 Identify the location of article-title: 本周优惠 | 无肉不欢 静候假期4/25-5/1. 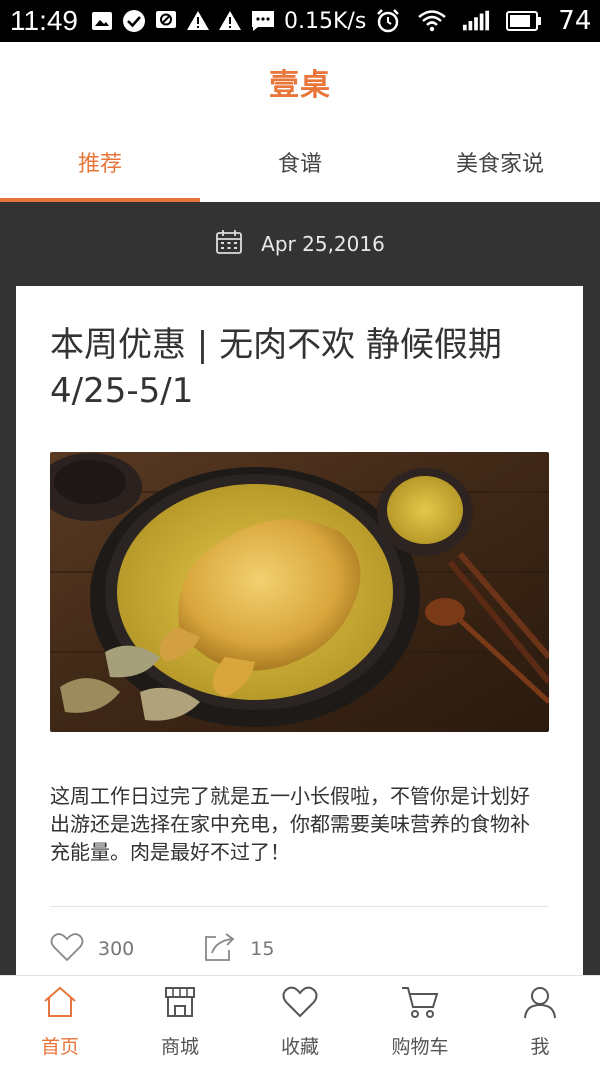
(276, 368).